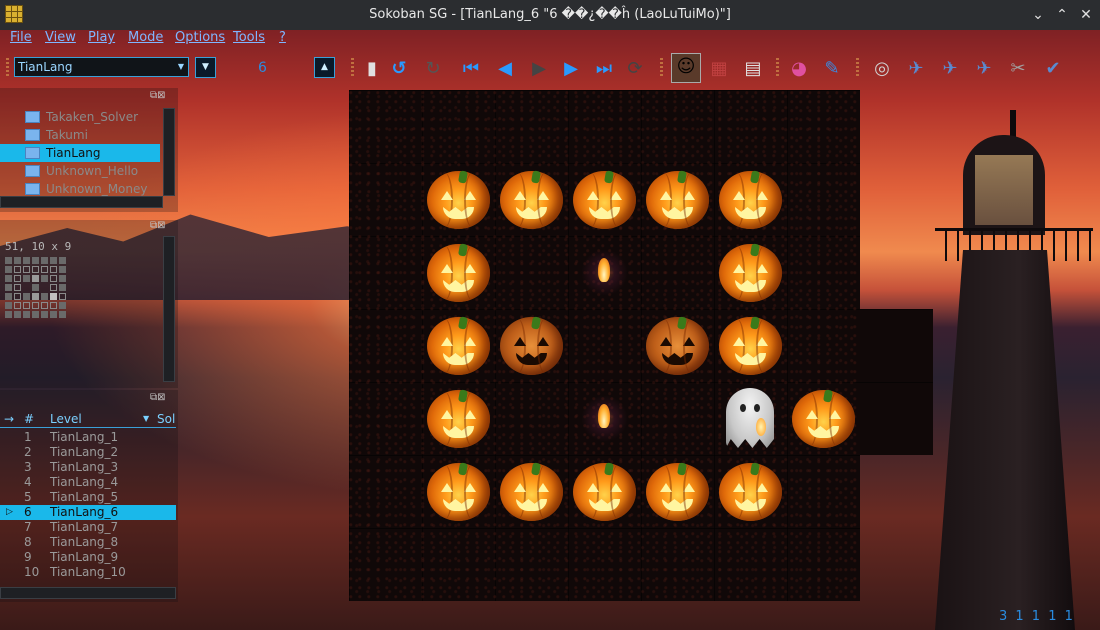  Describe the element at coordinates (9, 419) in the screenshot. I see `header-arrow: →` at that location.